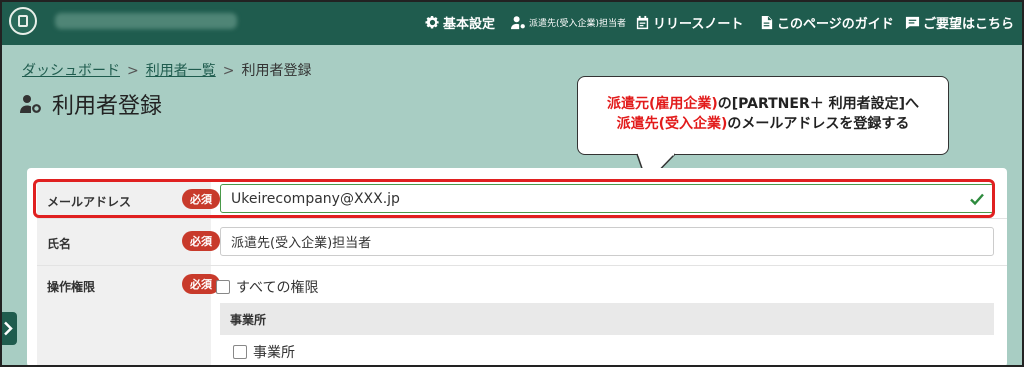  I want to click on callout-text-rest: のメールアドレスを登録する, so click(818, 124).